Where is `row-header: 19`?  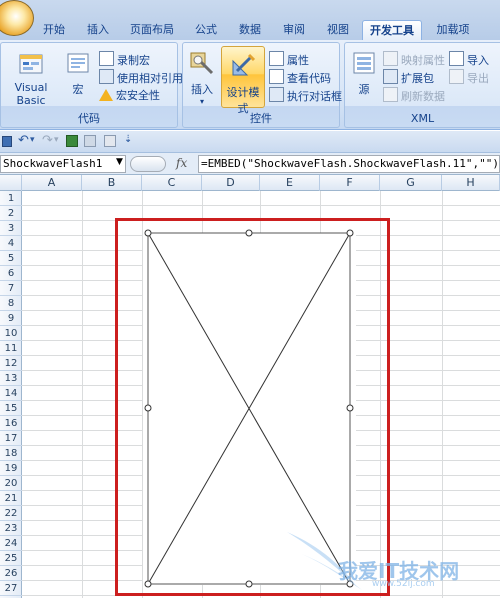
row-header: 19 is located at coordinates (11, 468).